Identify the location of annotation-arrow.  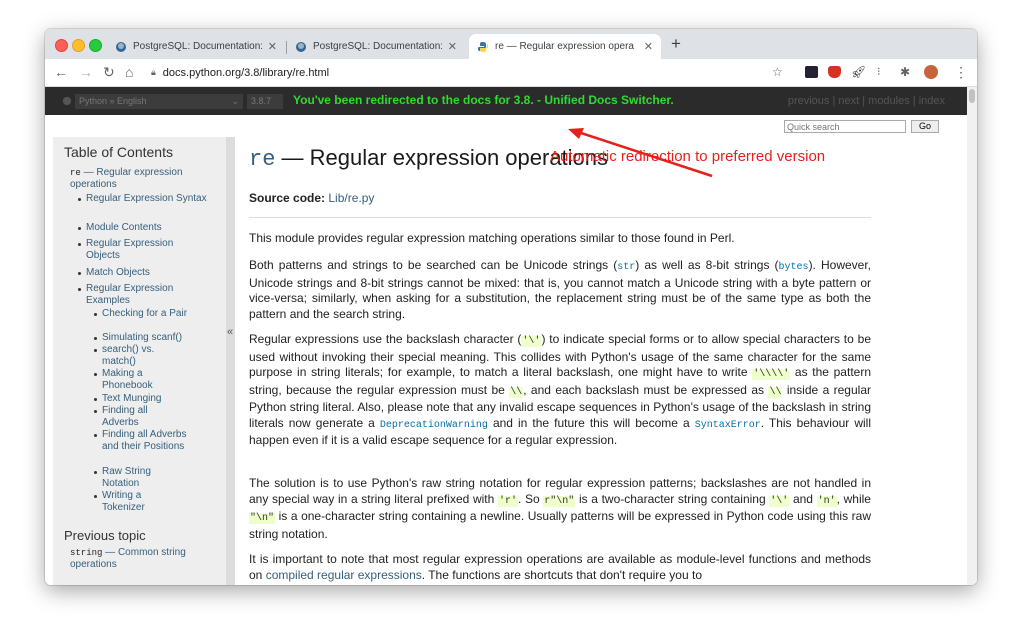
(640, 153).